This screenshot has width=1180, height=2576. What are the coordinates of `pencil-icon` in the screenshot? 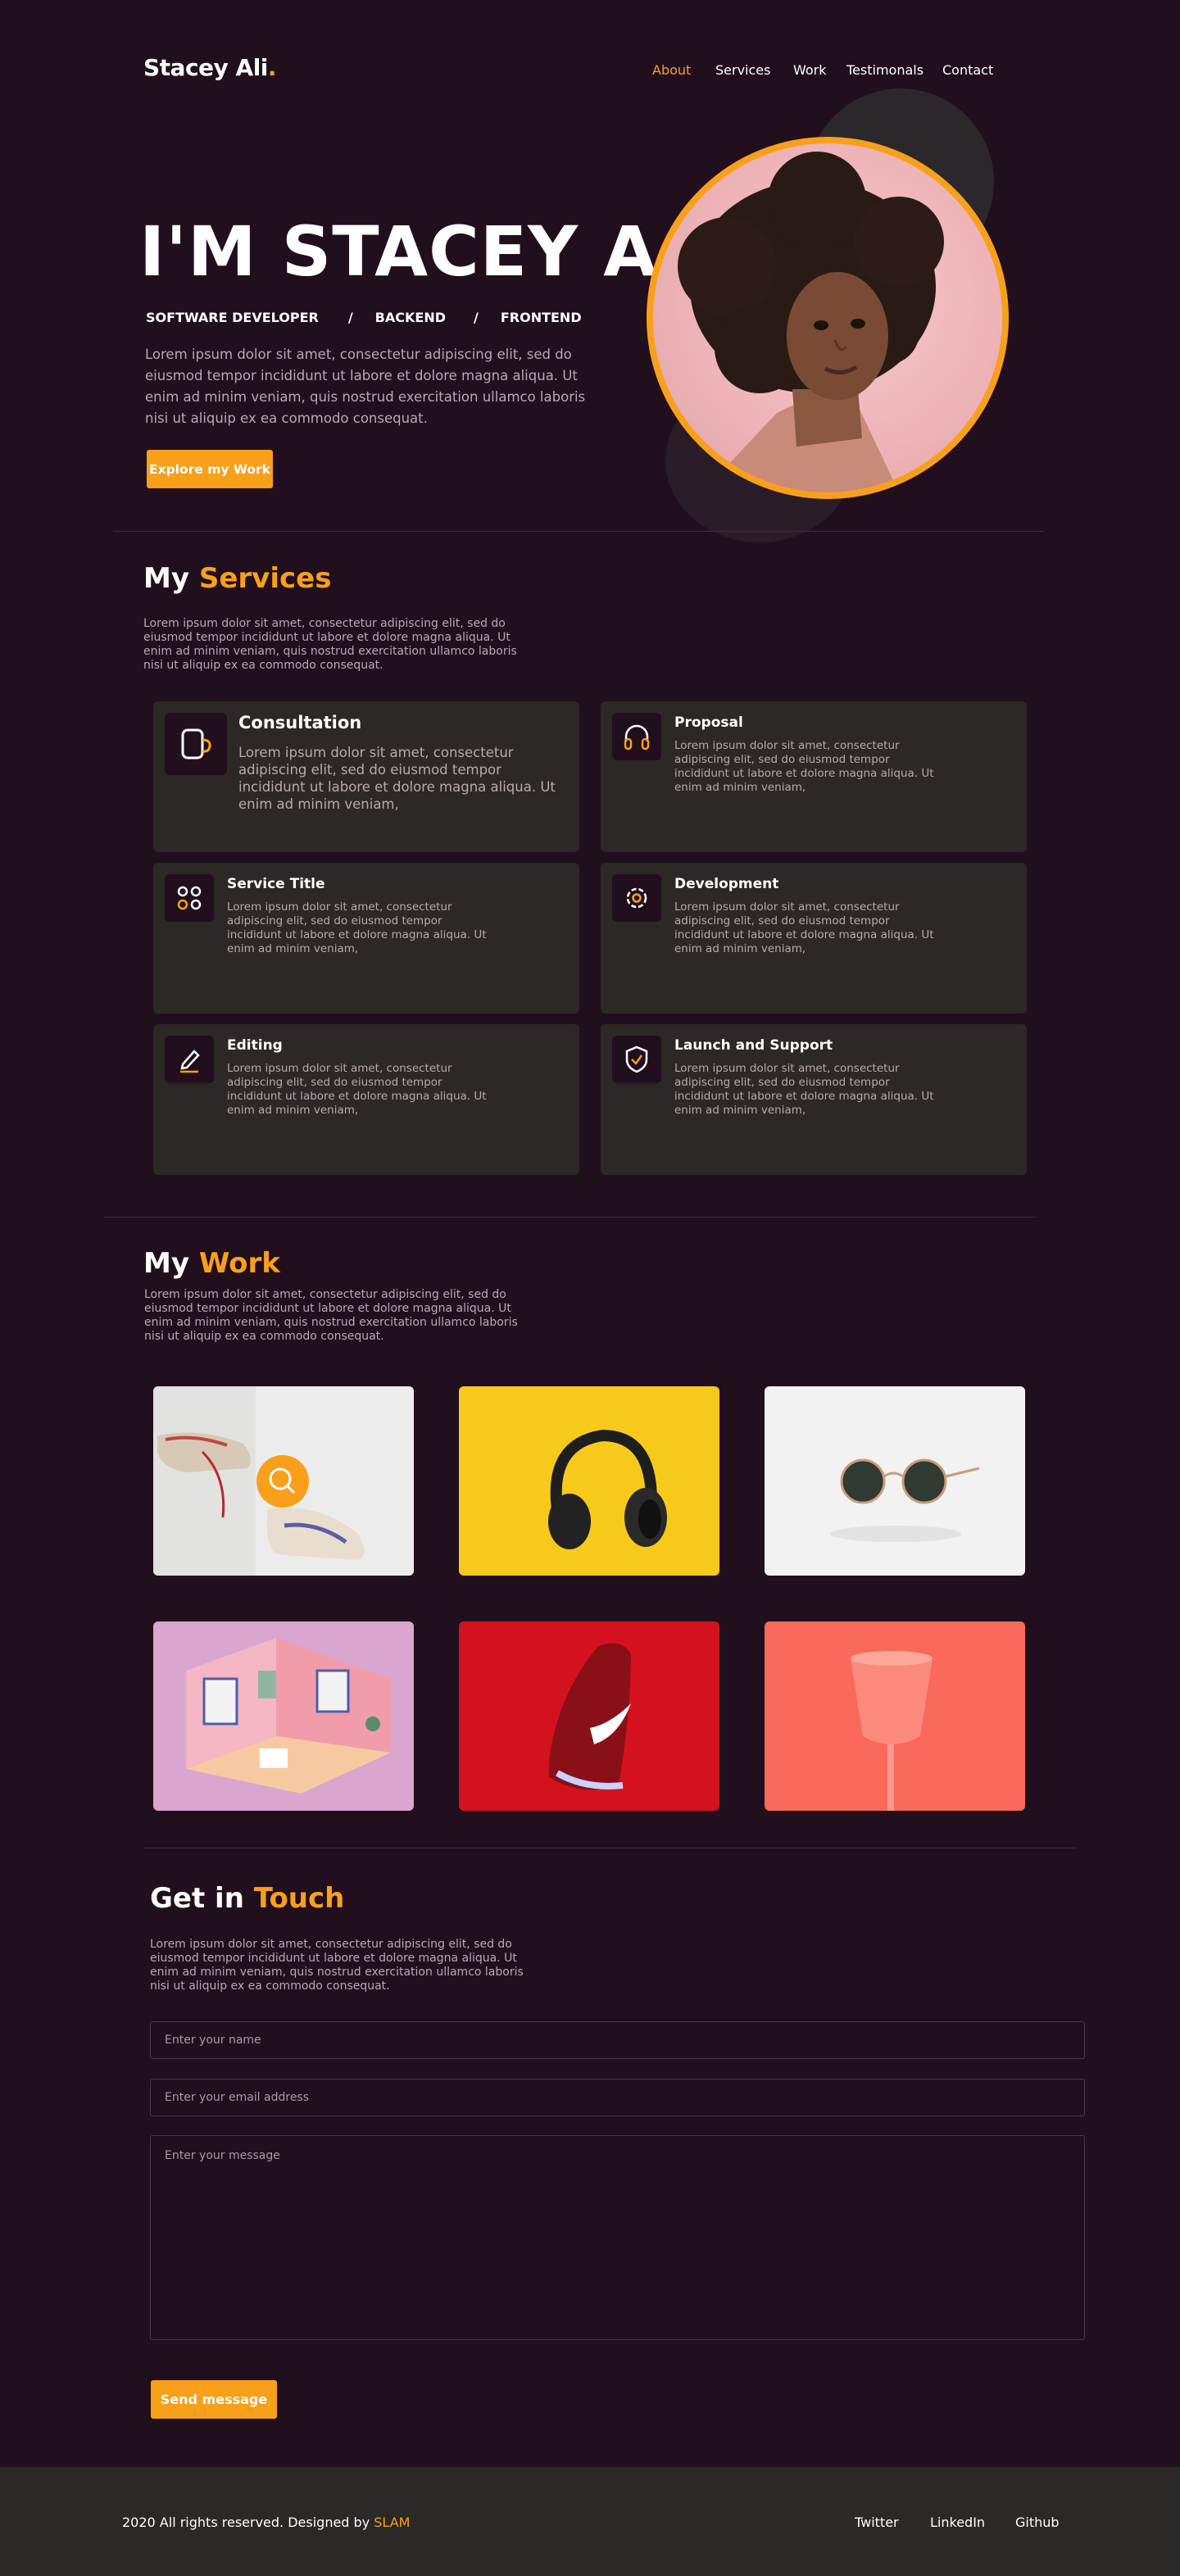 It's located at (189, 1059).